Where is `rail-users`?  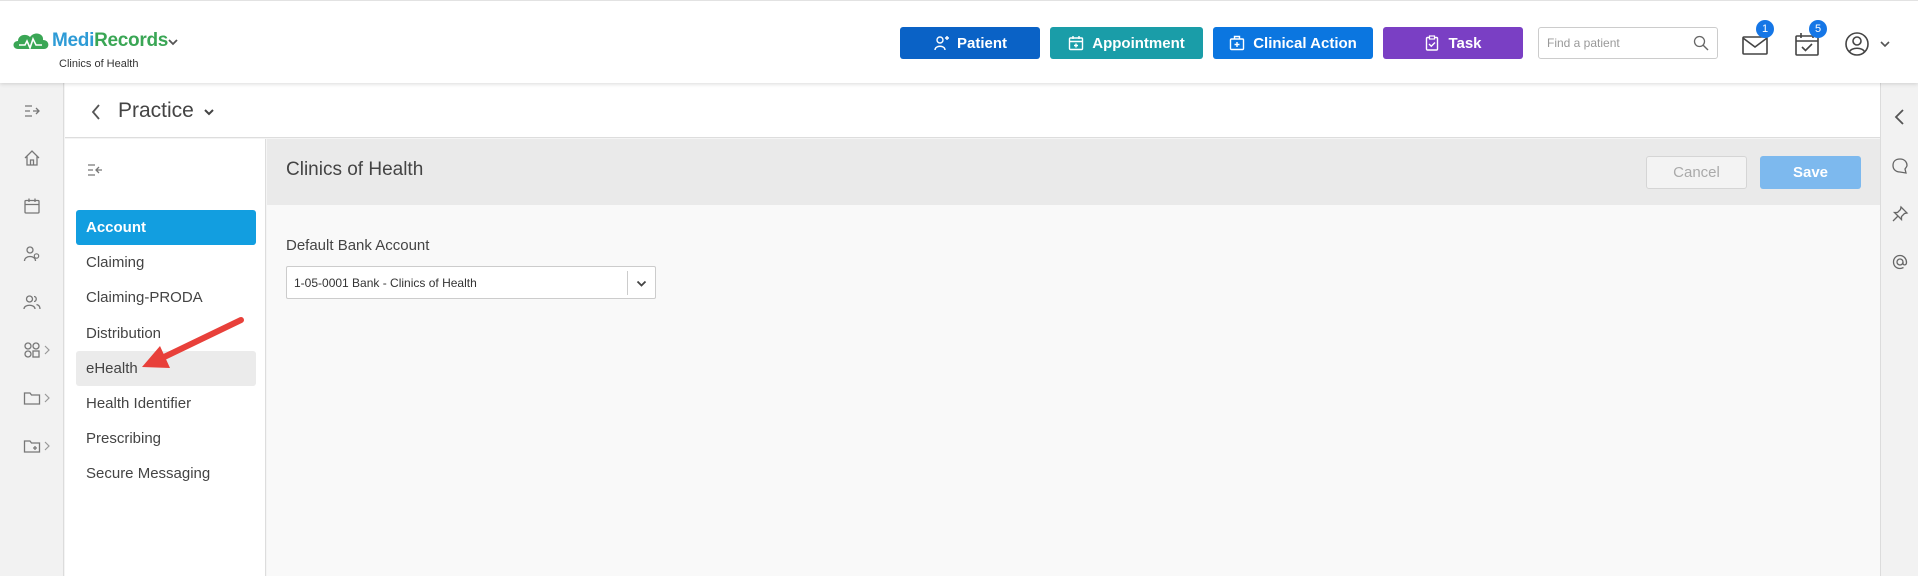 rail-users is located at coordinates (32, 302).